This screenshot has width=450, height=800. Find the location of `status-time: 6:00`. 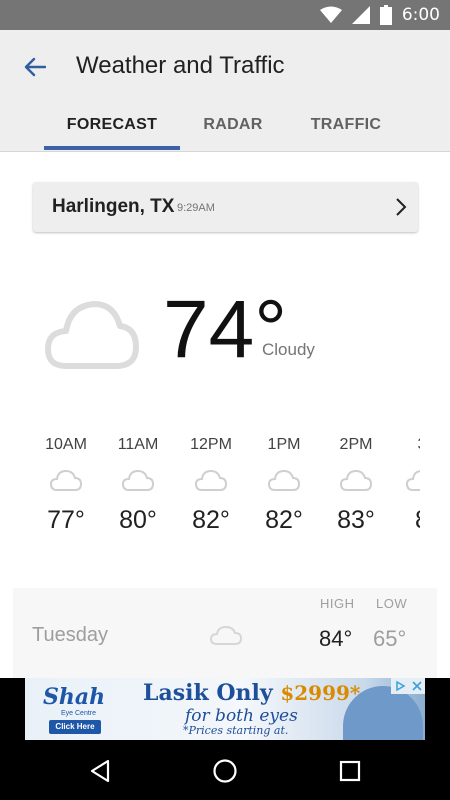

status-time: 6:00 is located at coordinates (420, 15).